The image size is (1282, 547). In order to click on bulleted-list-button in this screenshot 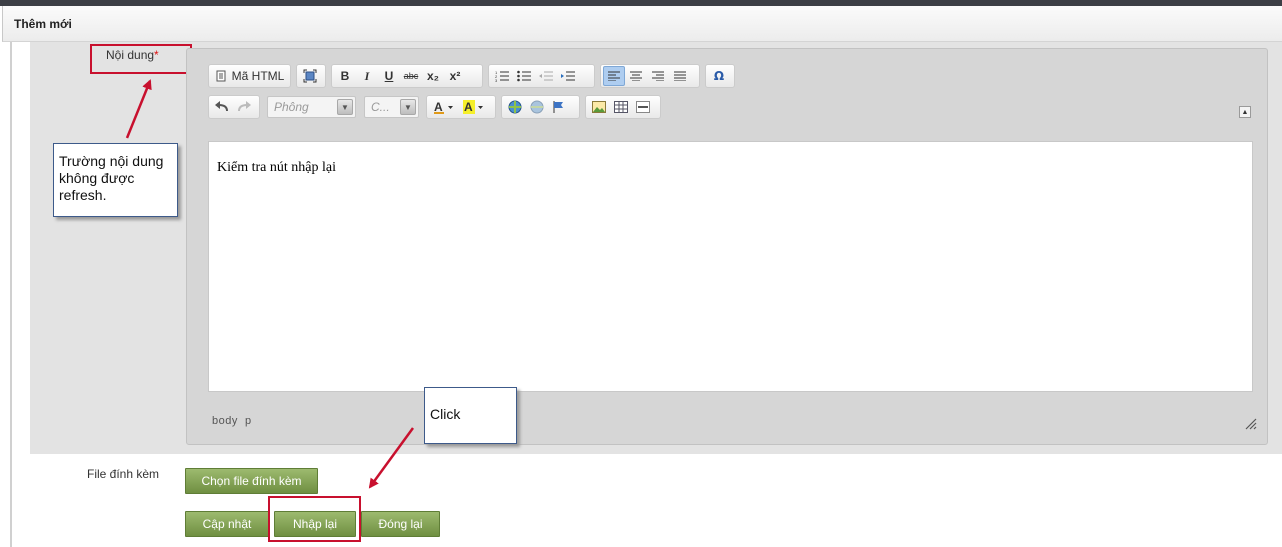, I will do `click(524, 76)`.